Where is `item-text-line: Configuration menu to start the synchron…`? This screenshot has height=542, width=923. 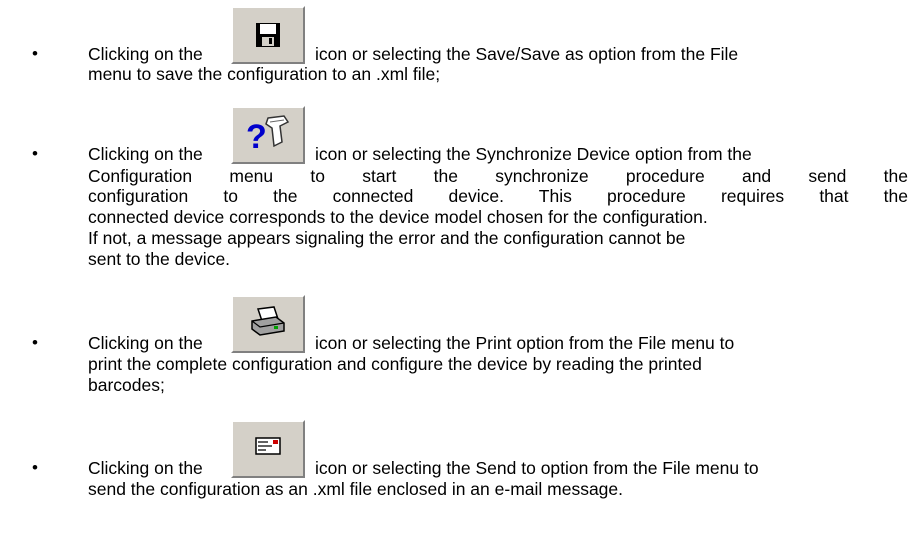
item-text-line: Configuration menu to start the synchron… is located at coordinates (498, 176).